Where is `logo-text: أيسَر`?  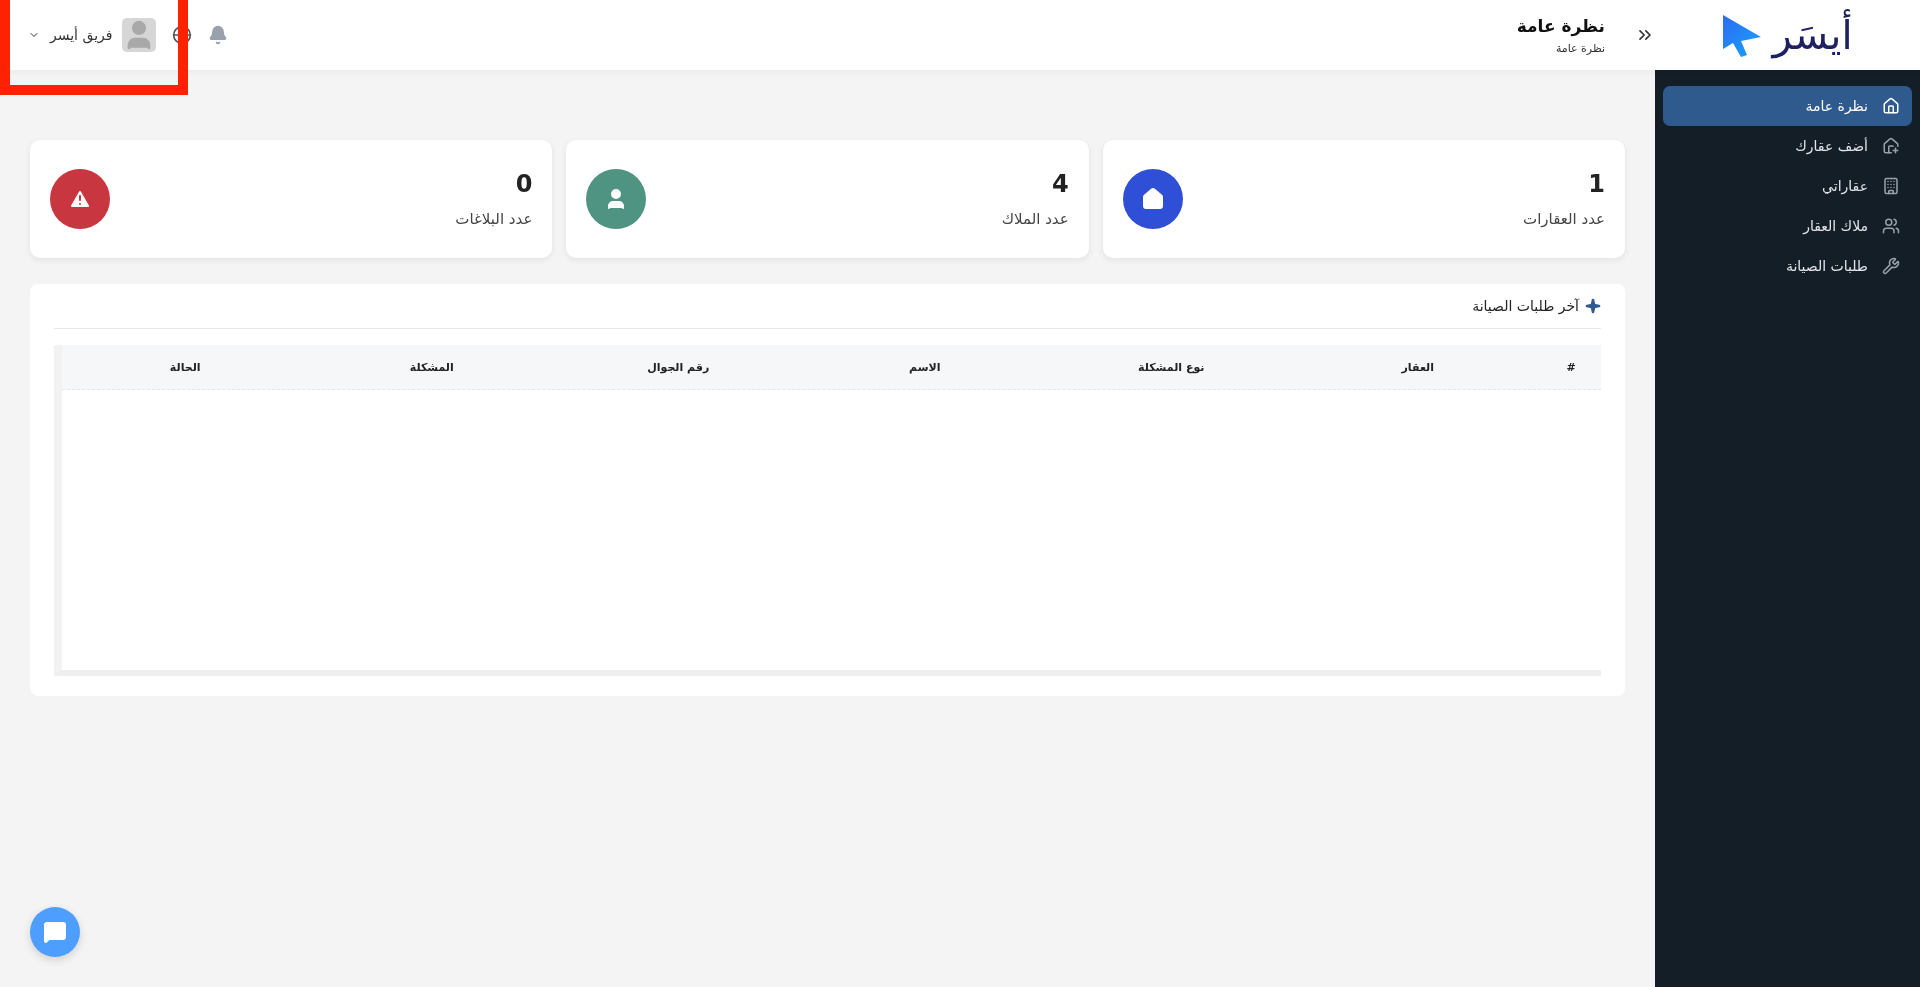
logo-text: أيسَر is located at coordinates (1812, 35).